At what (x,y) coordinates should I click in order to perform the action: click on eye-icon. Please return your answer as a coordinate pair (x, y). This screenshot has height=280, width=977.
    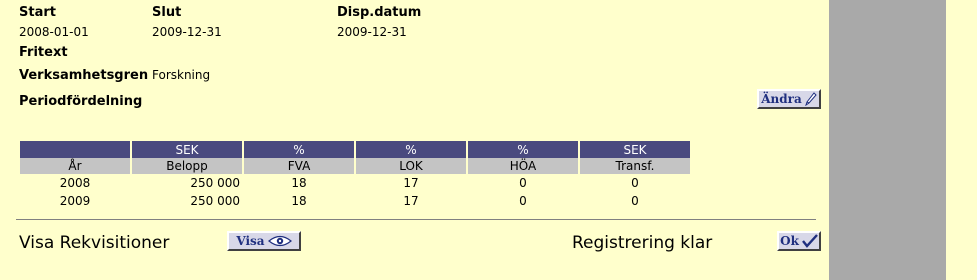
    Looking at the image, I should click on (279, 241).